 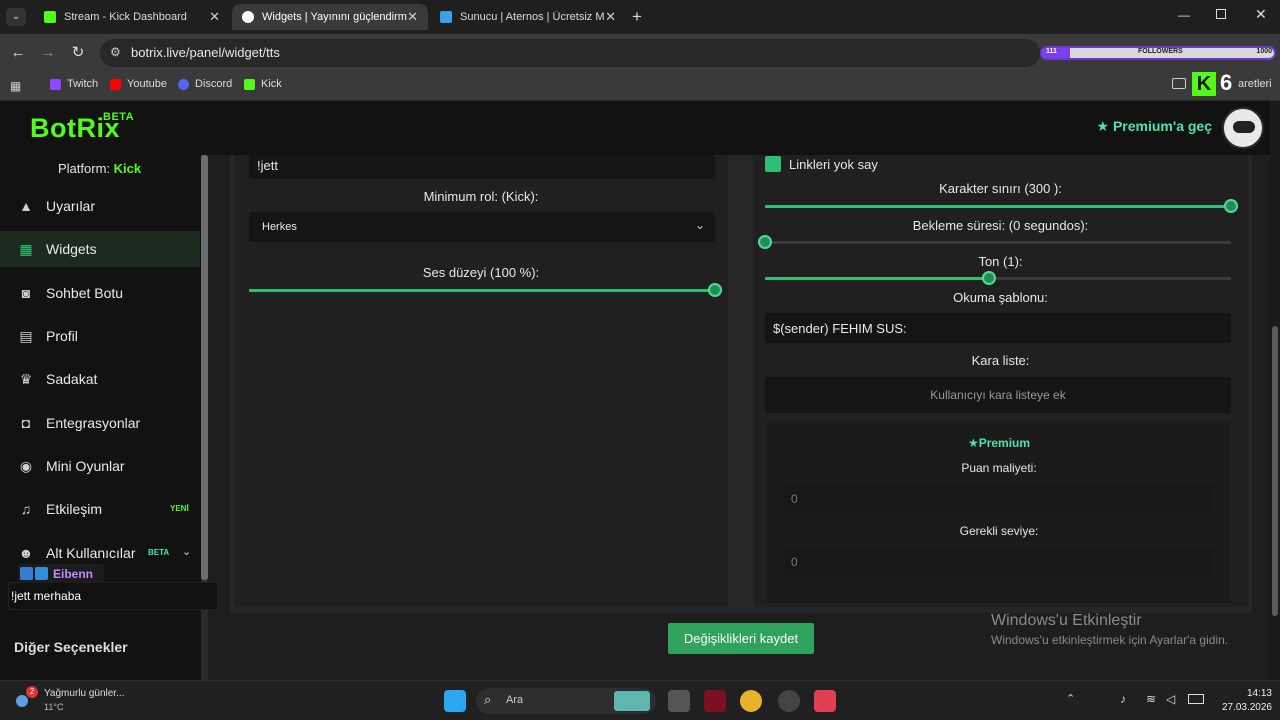 What do you see at coordinates (1196, 699) in the screenshot?
I see `tray-battery-icon` at bounding box center [1196, 699].